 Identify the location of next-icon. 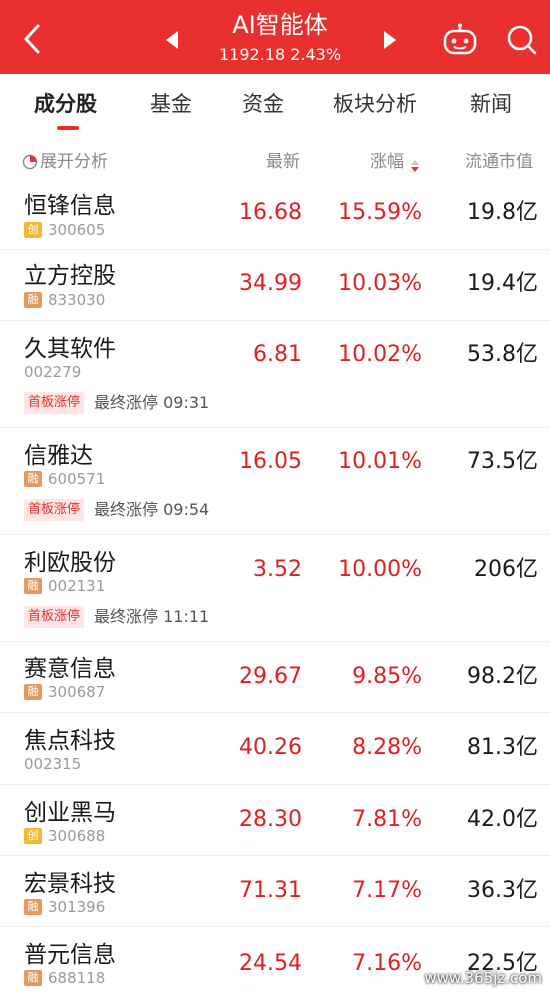
(390, 40).